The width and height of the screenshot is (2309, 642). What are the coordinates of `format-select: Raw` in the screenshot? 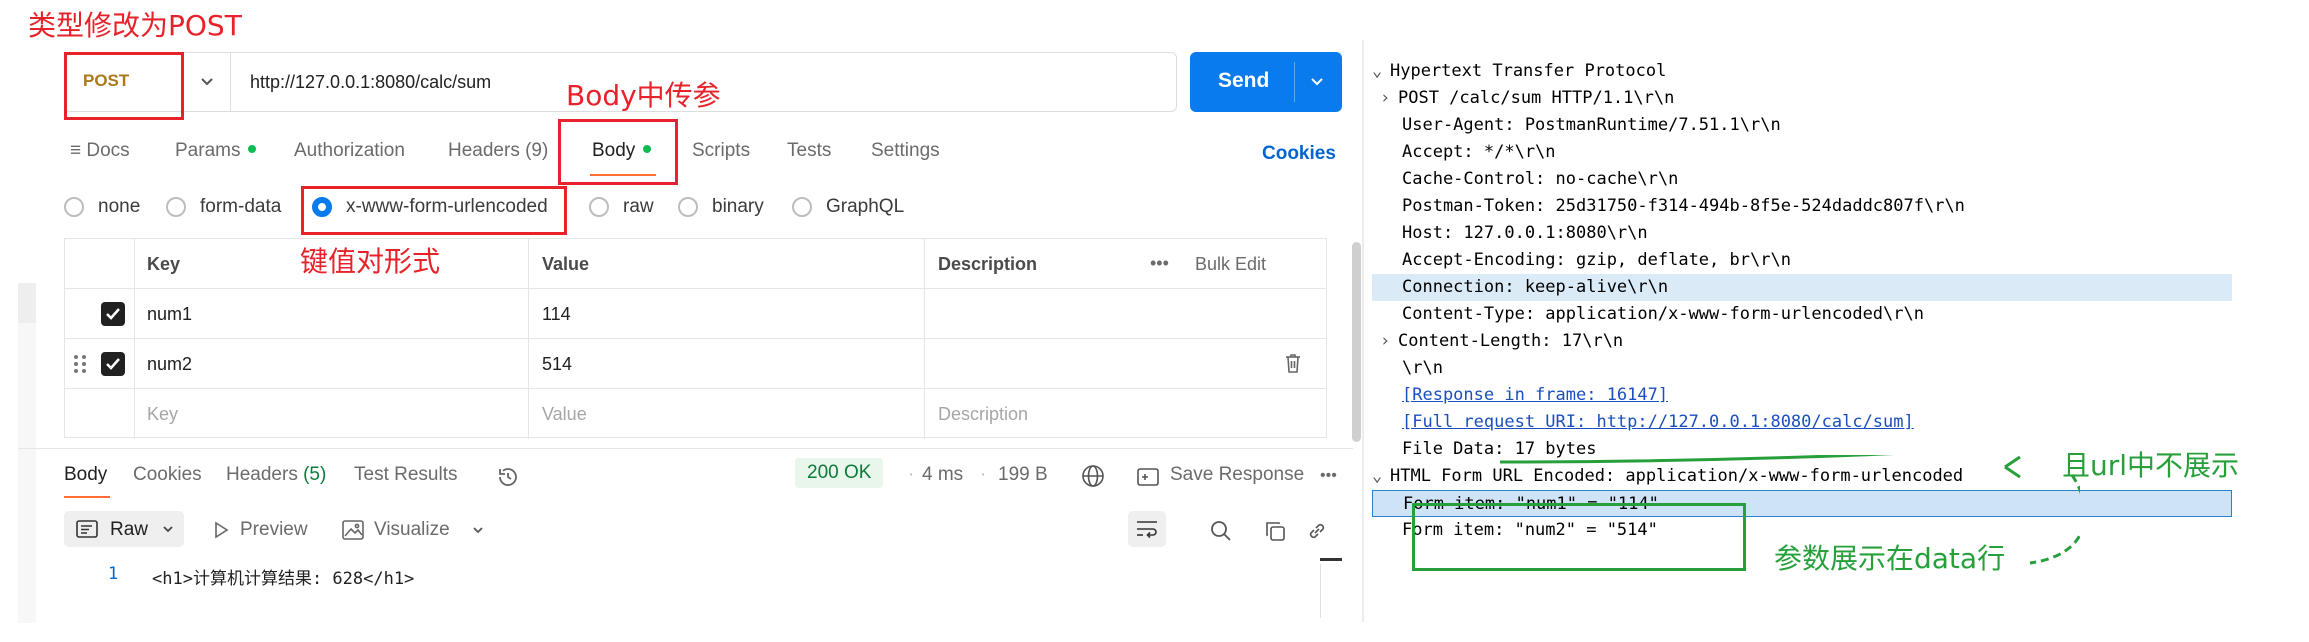 It's located at (124, 529).